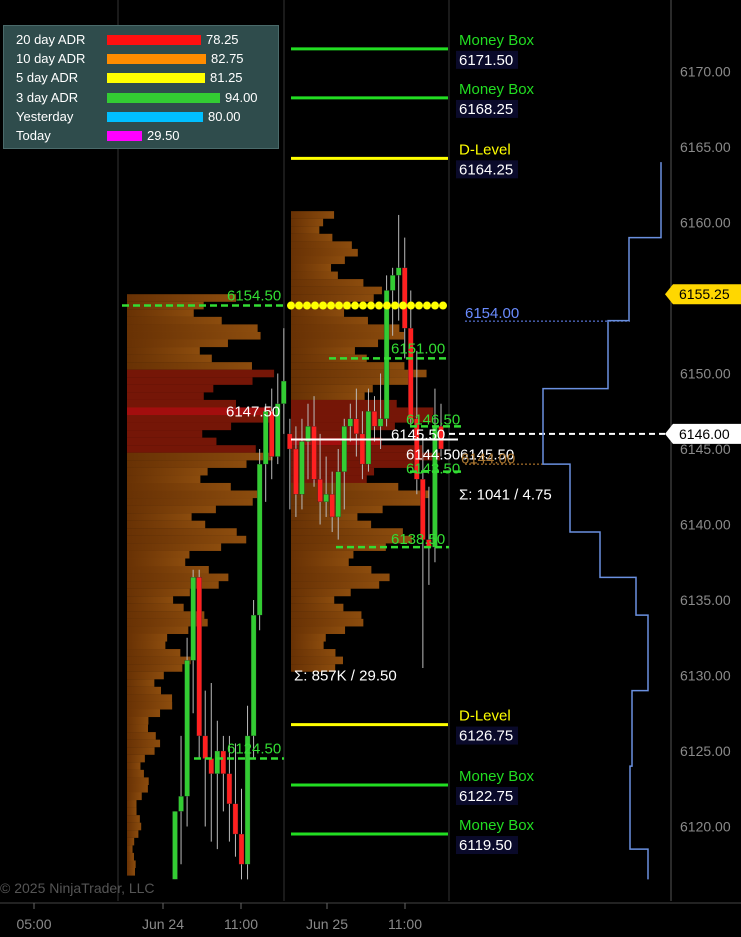 Image resolution: width=741 pixels, height=937 pixels. What do you see at coordinates (705, 751) in the screenshot?
I see `price-axis-tick: 6125.00` at bounding box center [705, 751].